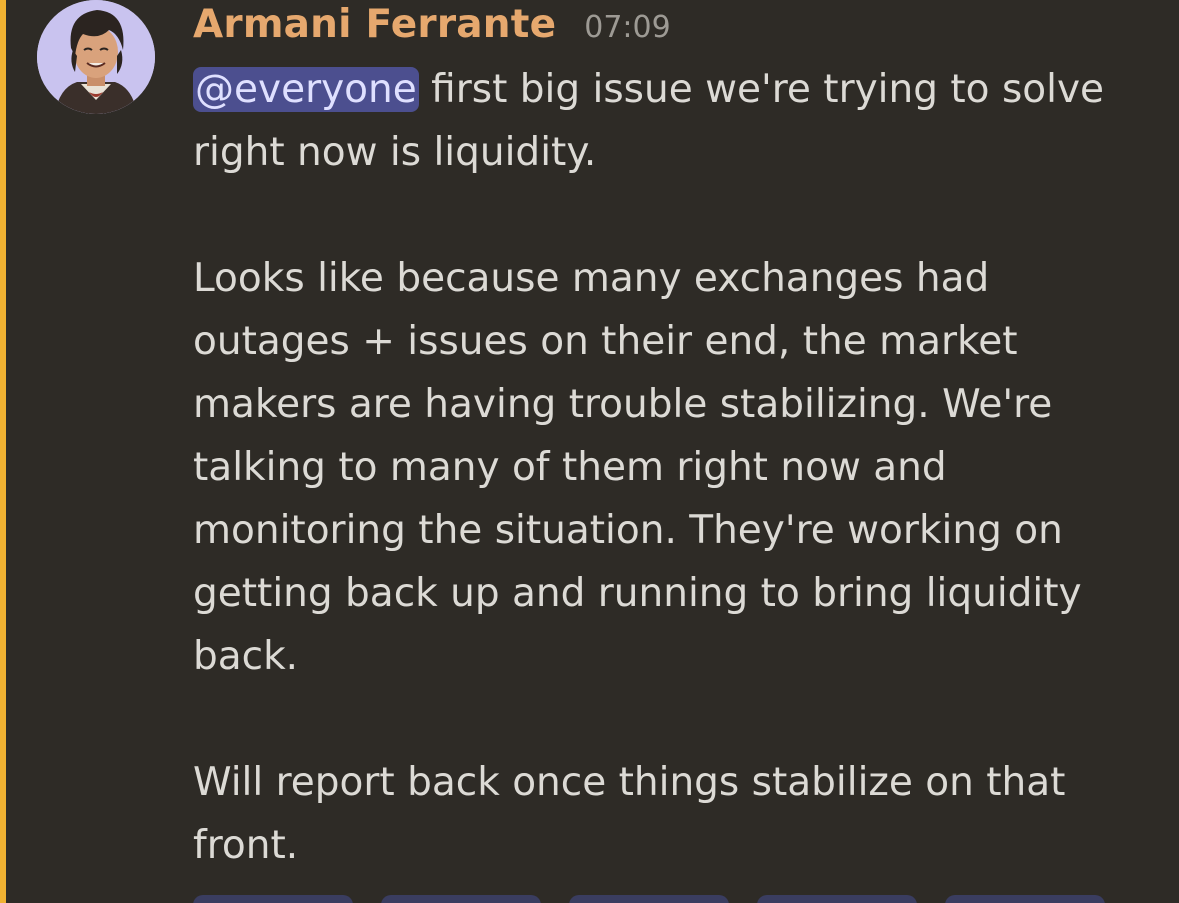 The width and height of the screenshot is (1179, 903). I want to click on mention-highlight-bar, so click(3, 451).